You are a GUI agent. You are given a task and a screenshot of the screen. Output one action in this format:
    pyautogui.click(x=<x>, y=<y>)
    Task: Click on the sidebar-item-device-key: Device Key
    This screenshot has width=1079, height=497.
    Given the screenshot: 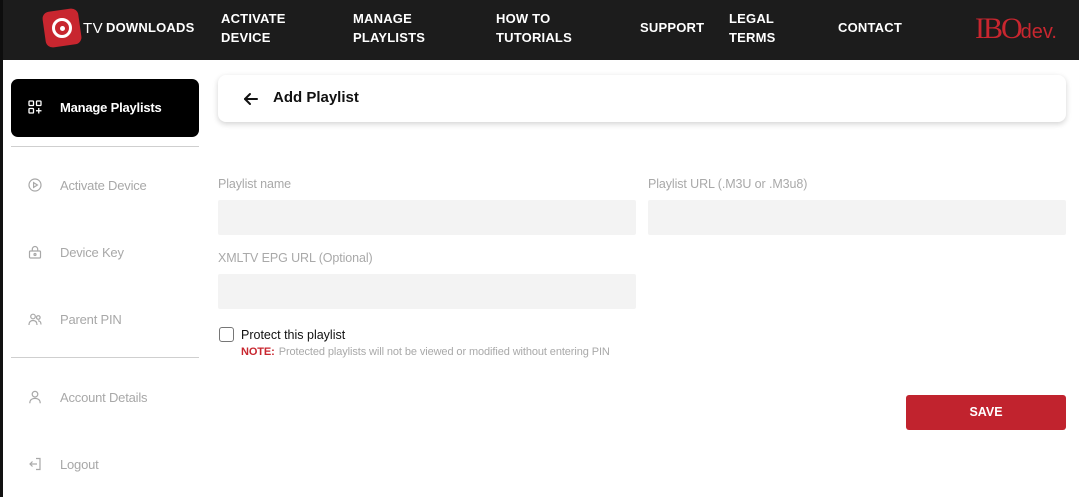 What is the action you would take?
    pyautogui.click(x=105, y=253)
    